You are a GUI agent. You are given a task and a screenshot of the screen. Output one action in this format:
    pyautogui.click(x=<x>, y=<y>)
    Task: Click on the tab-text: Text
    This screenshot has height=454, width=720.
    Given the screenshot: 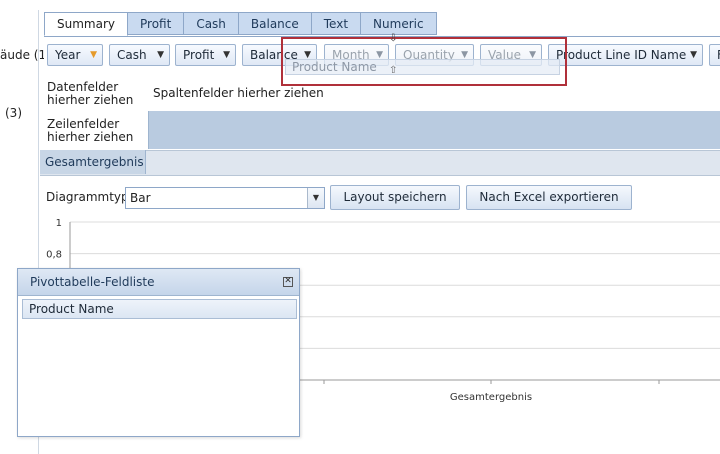 What is the action you would take?
    pyautogui.click(x=336, y=23)
    